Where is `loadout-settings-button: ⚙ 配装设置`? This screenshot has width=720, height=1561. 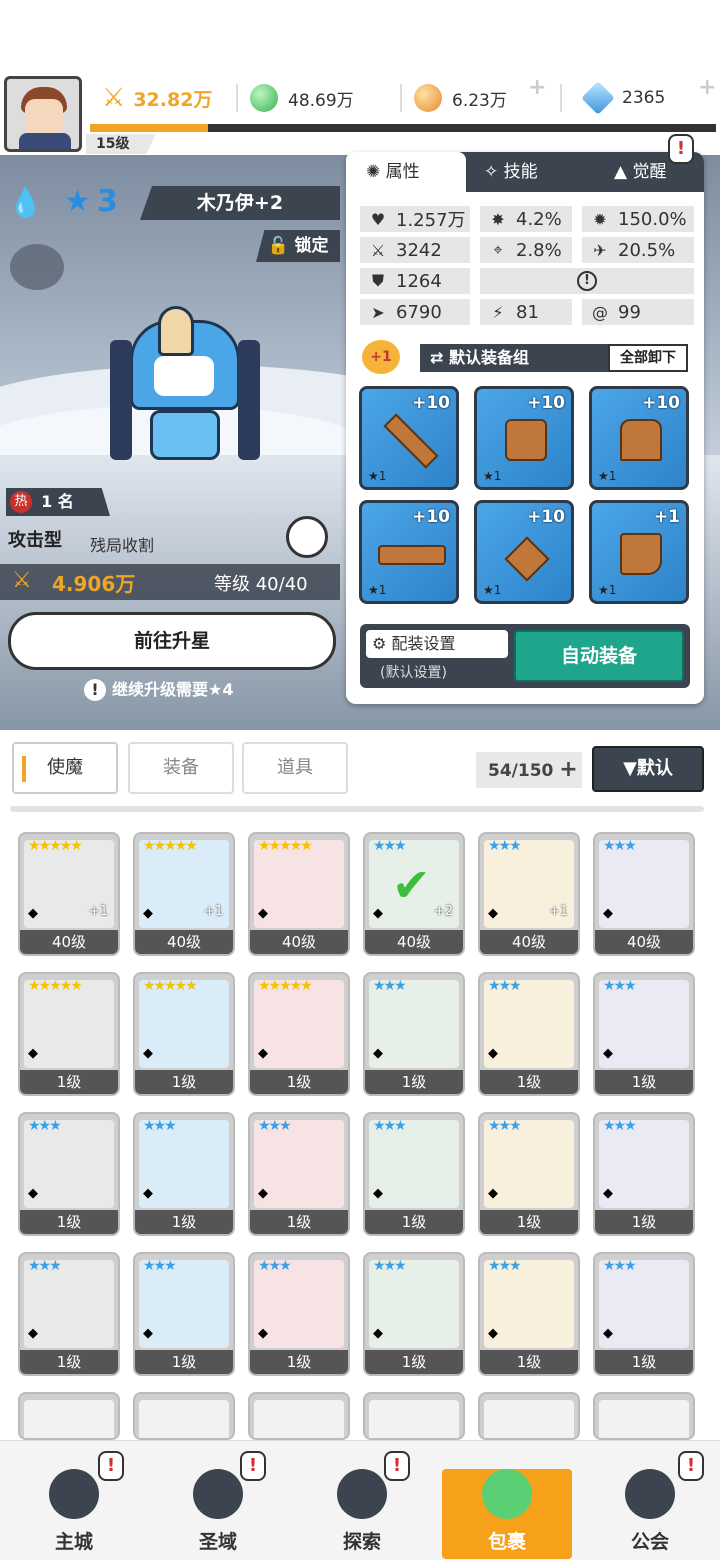
loadout-settings-button: ⚙ 配装设置 is located at coordinates (437, 644).